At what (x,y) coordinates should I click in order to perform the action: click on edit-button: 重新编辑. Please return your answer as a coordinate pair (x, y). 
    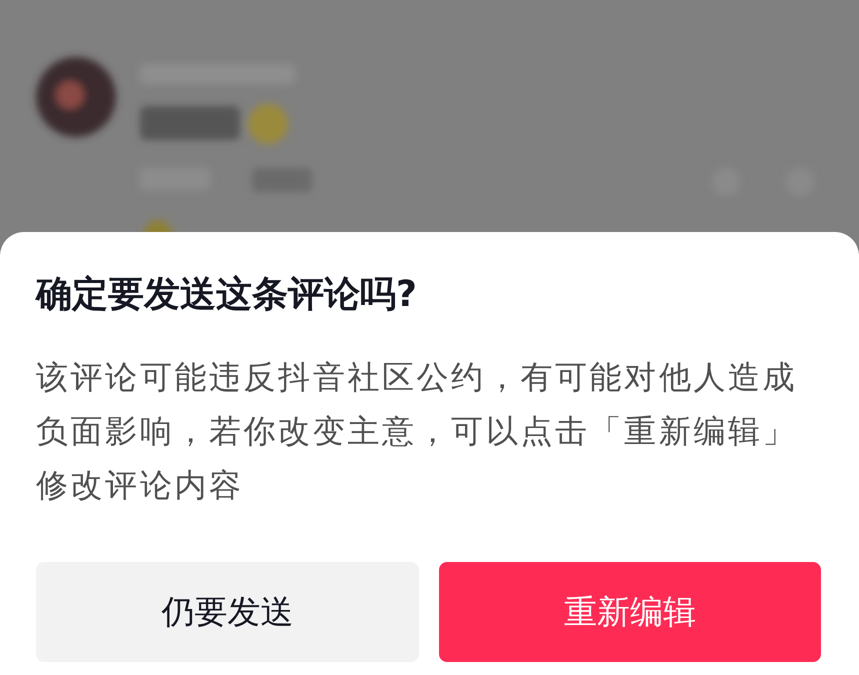
    Looking at the image, I should click on (629, 612).